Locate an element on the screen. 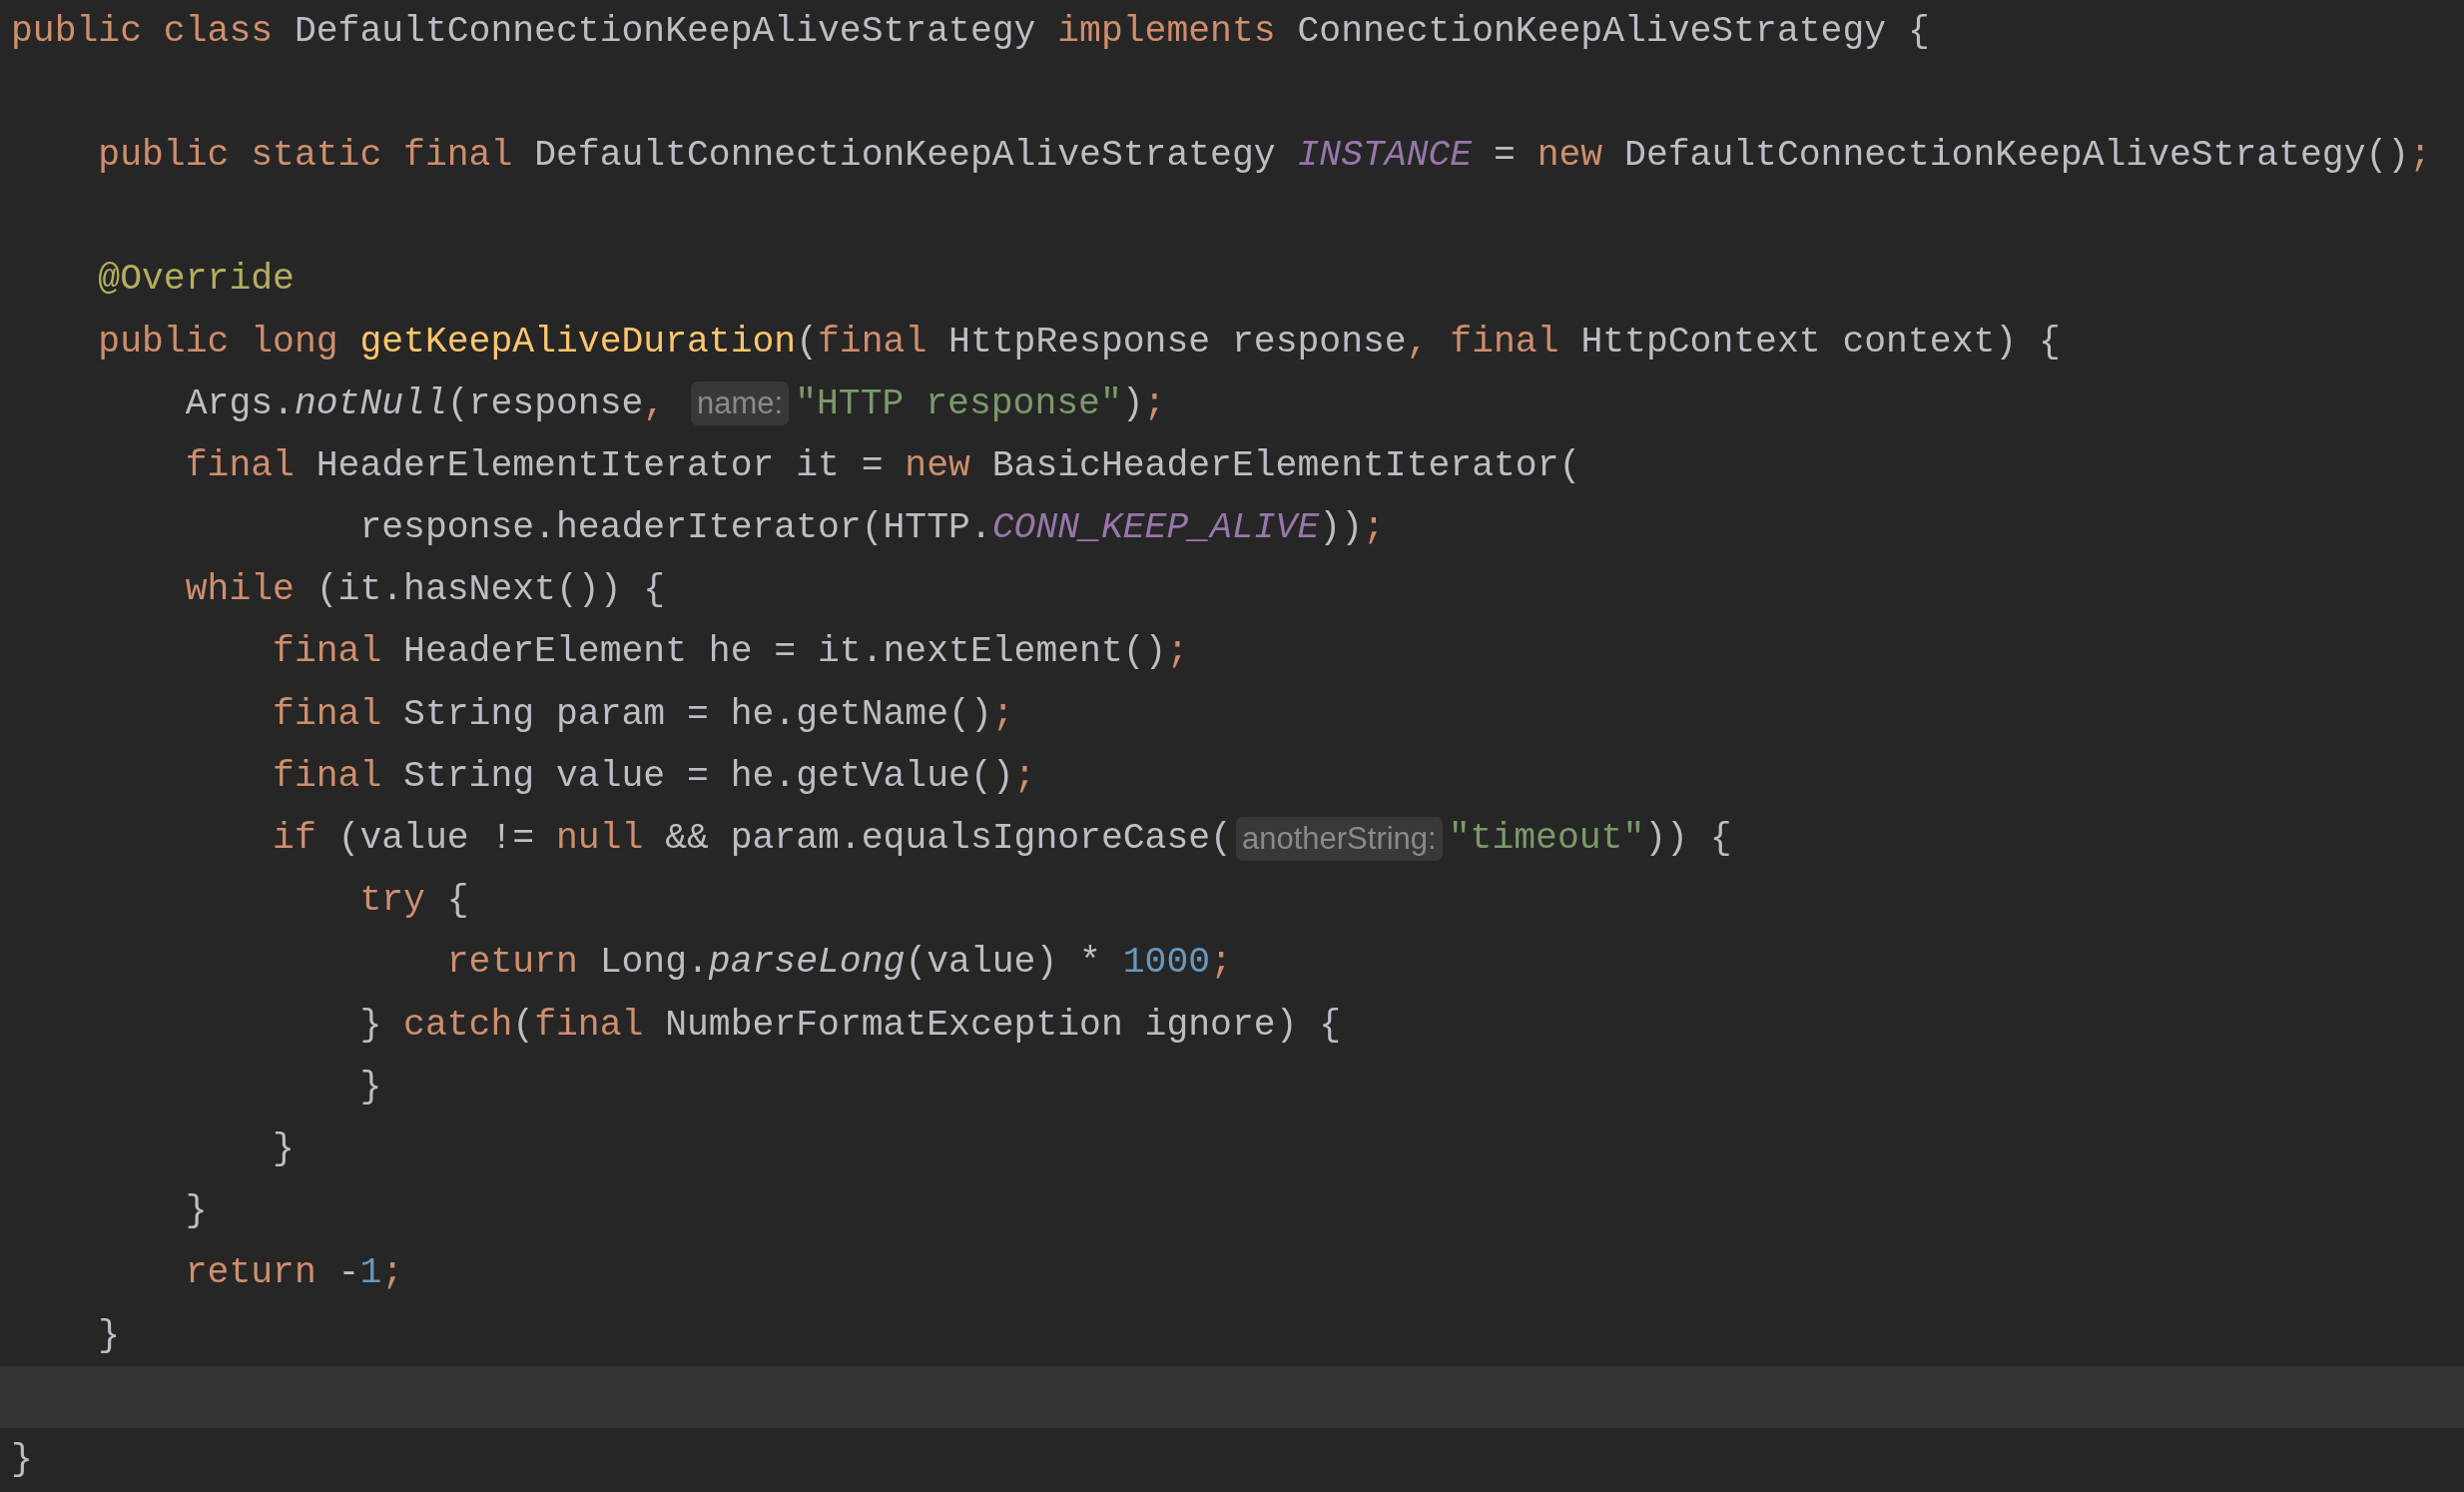  code-text: "HTTP response"); is located at coordinates (980, 403).